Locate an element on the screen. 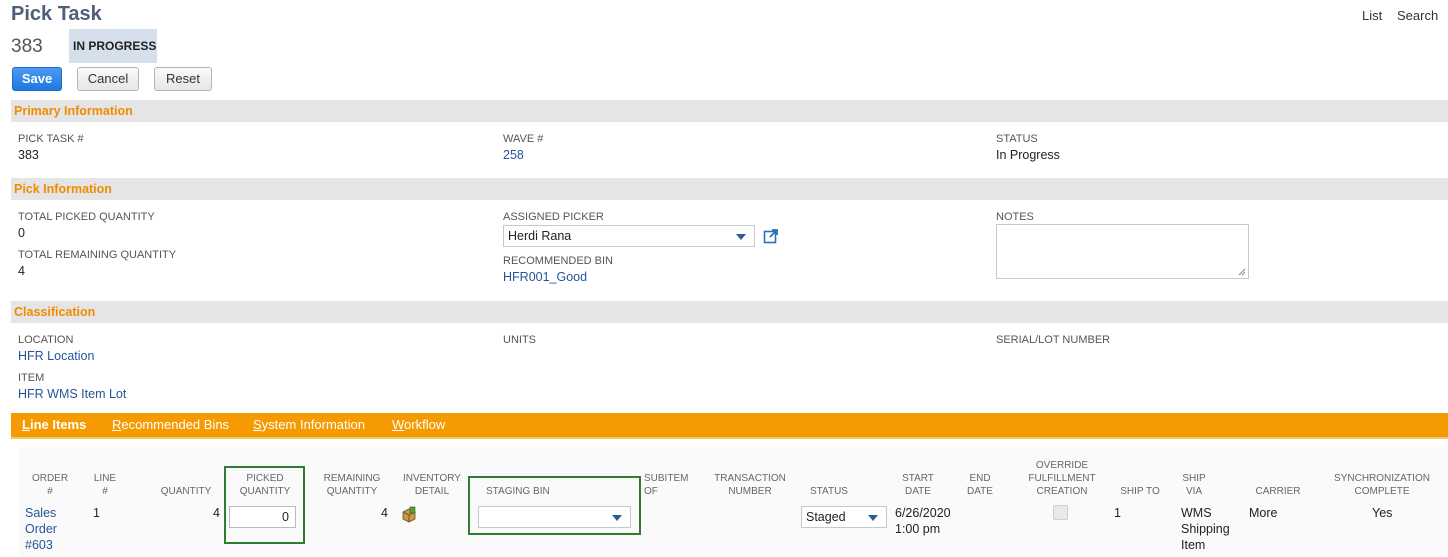 This screenshot has width=1448, height=557. quantity-value: 4 is located at coordinates (216, 513).